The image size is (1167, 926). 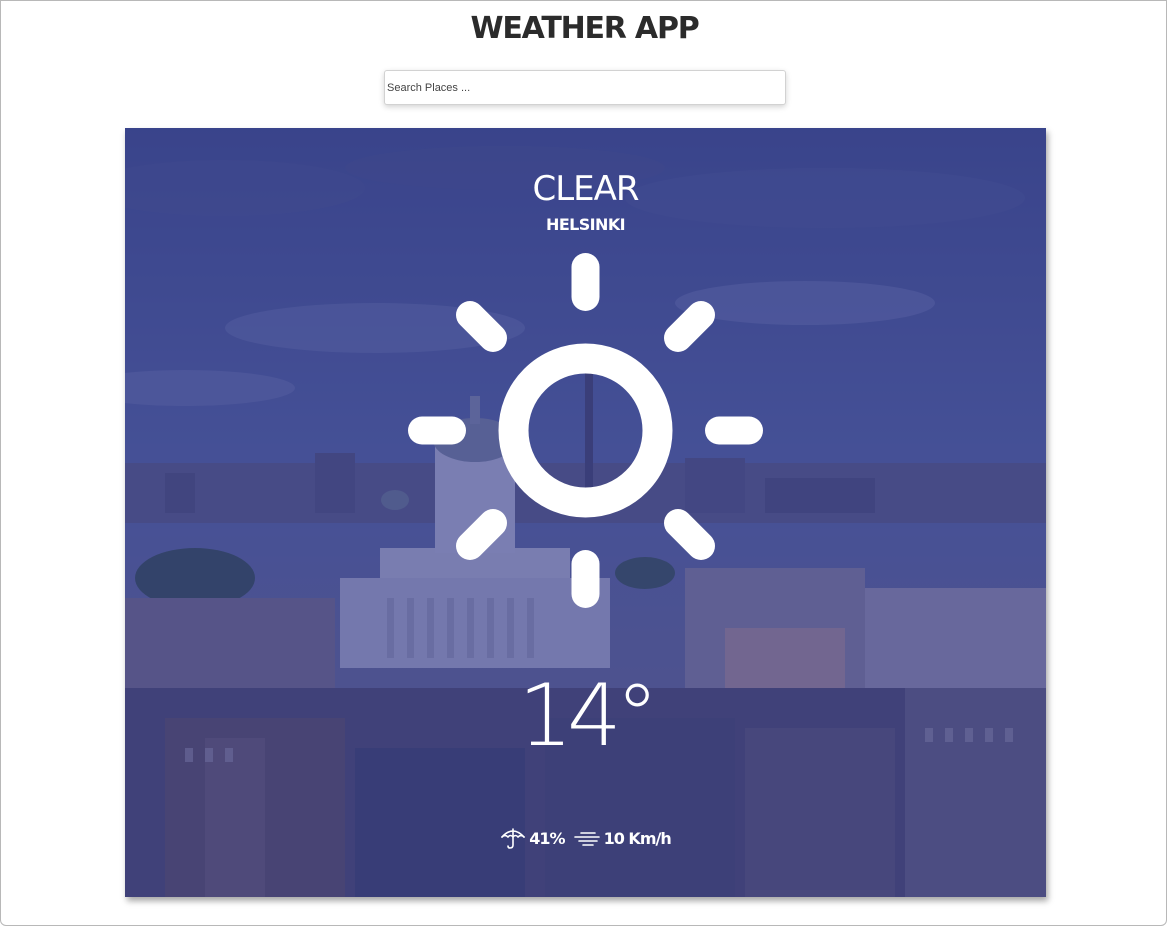 I want to click on humidity-stat: 41%, so click(x=533, y=838).